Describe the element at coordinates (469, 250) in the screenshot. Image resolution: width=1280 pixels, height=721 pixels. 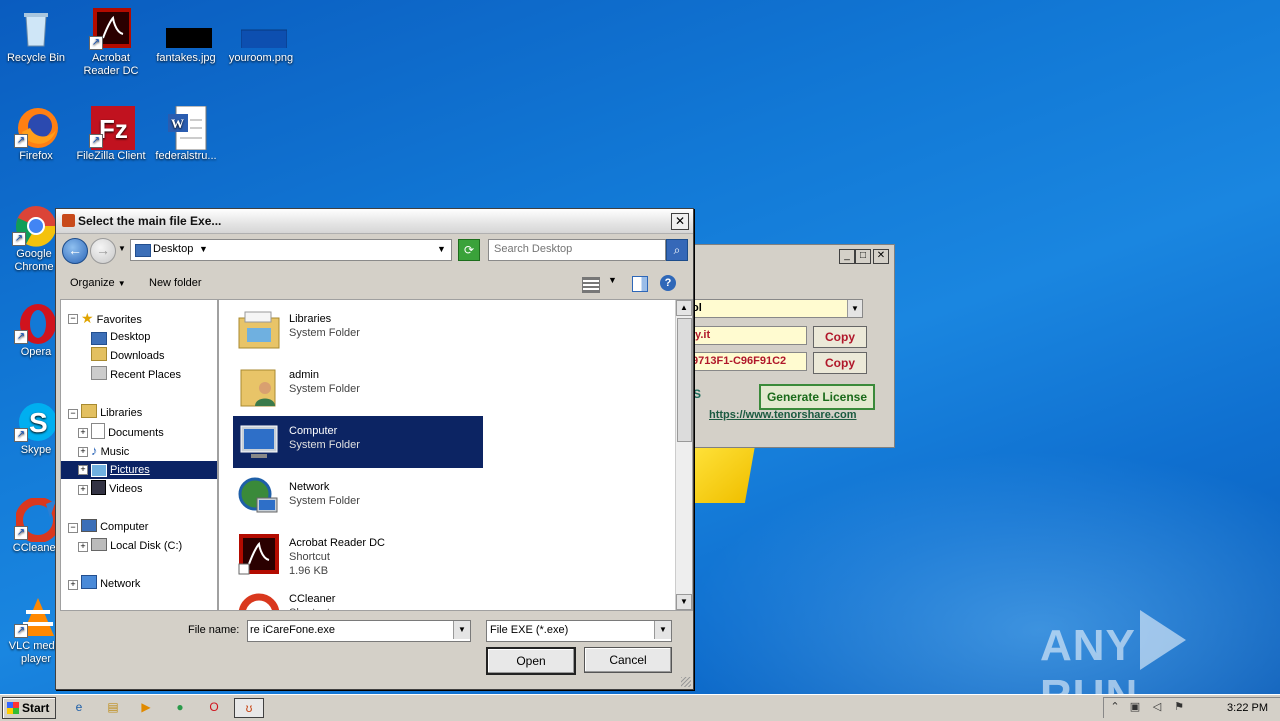
I see `refresh-icon: ⟳` at that location.